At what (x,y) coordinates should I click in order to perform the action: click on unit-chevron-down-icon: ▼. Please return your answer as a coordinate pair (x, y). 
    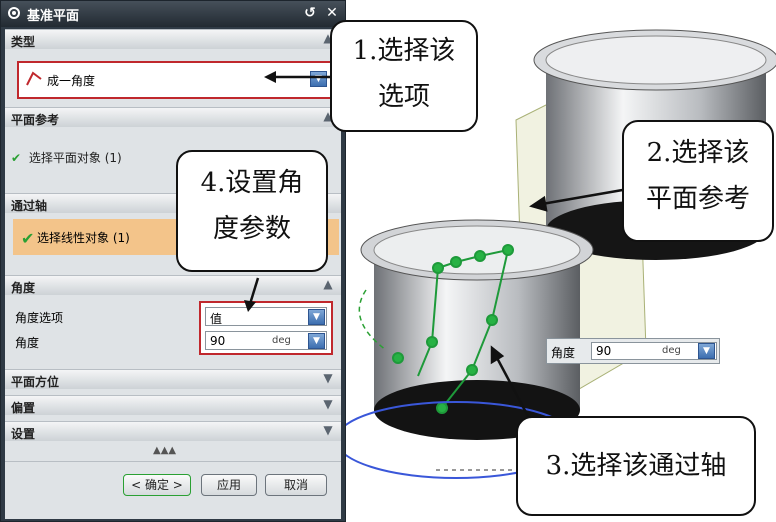
    Looking at the image, I should click on (316, 341).